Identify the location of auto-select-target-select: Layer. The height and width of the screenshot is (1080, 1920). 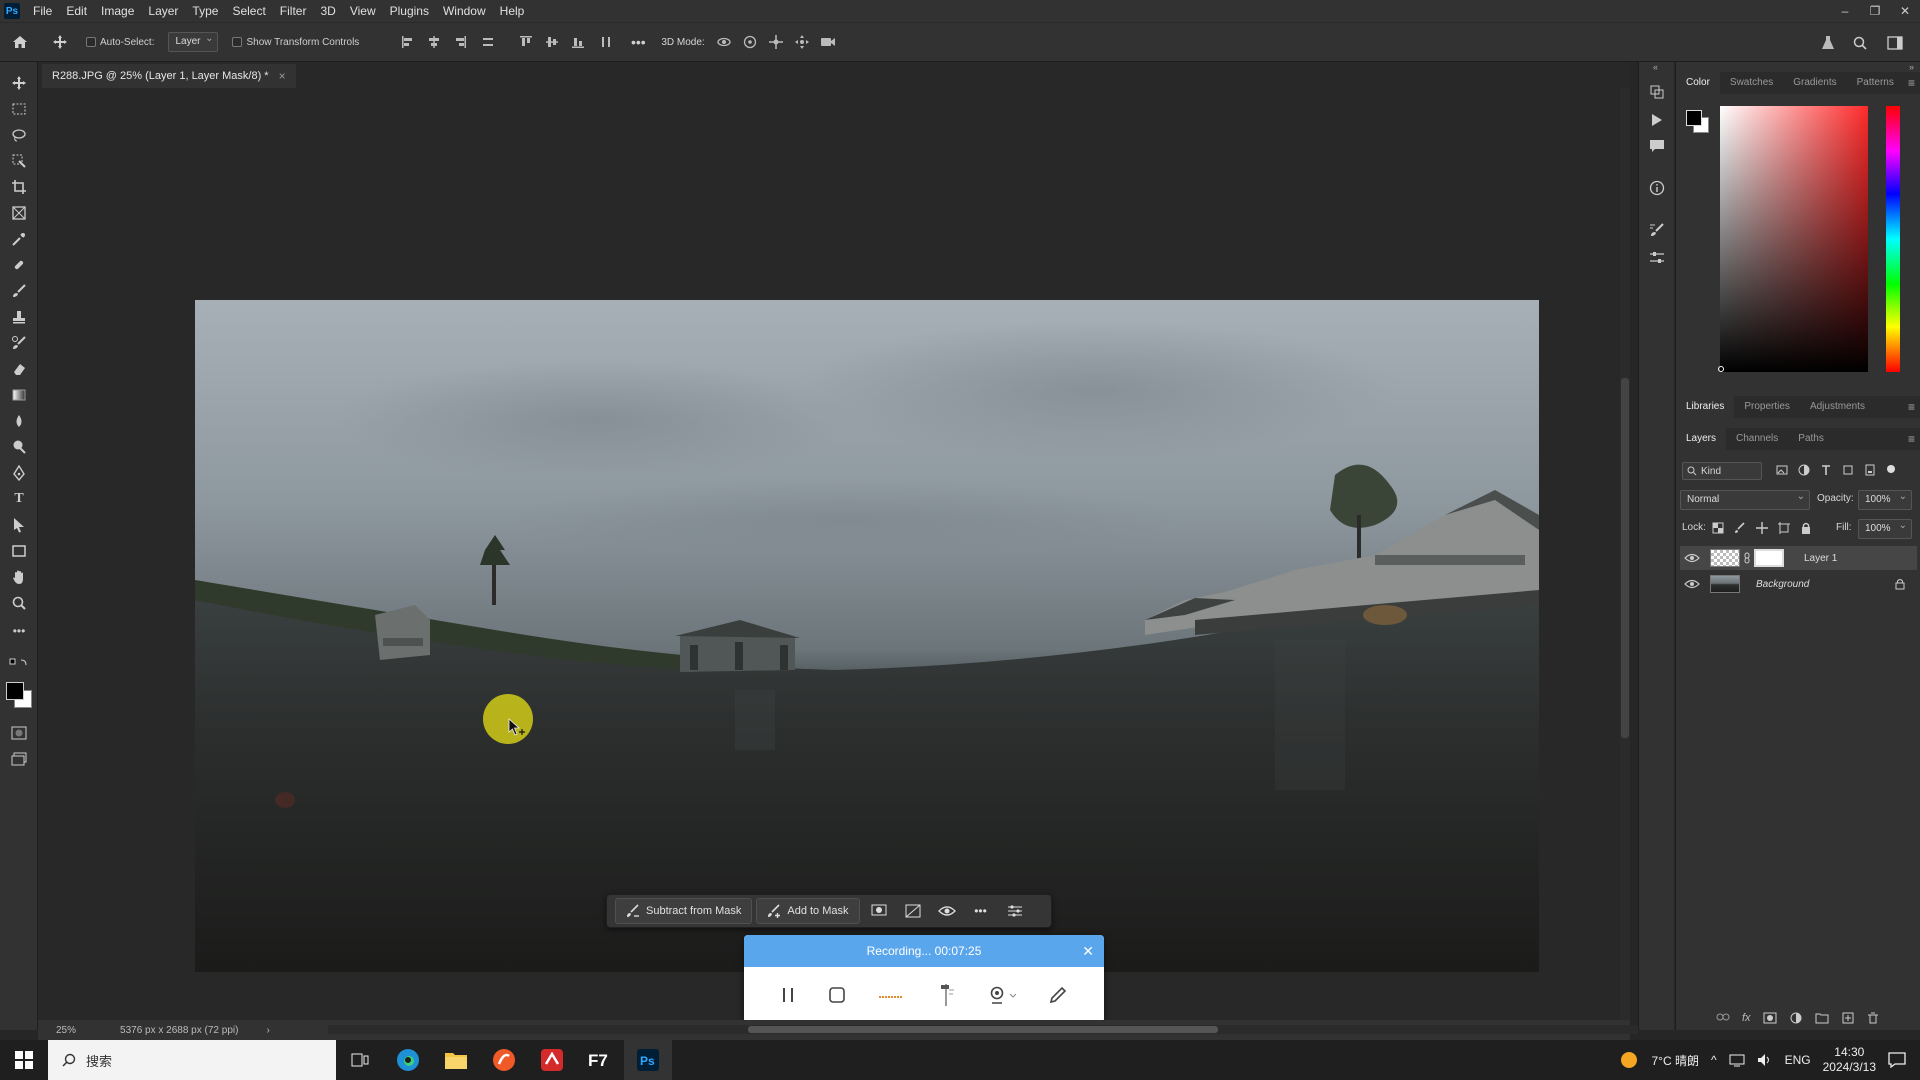
(193, 41).